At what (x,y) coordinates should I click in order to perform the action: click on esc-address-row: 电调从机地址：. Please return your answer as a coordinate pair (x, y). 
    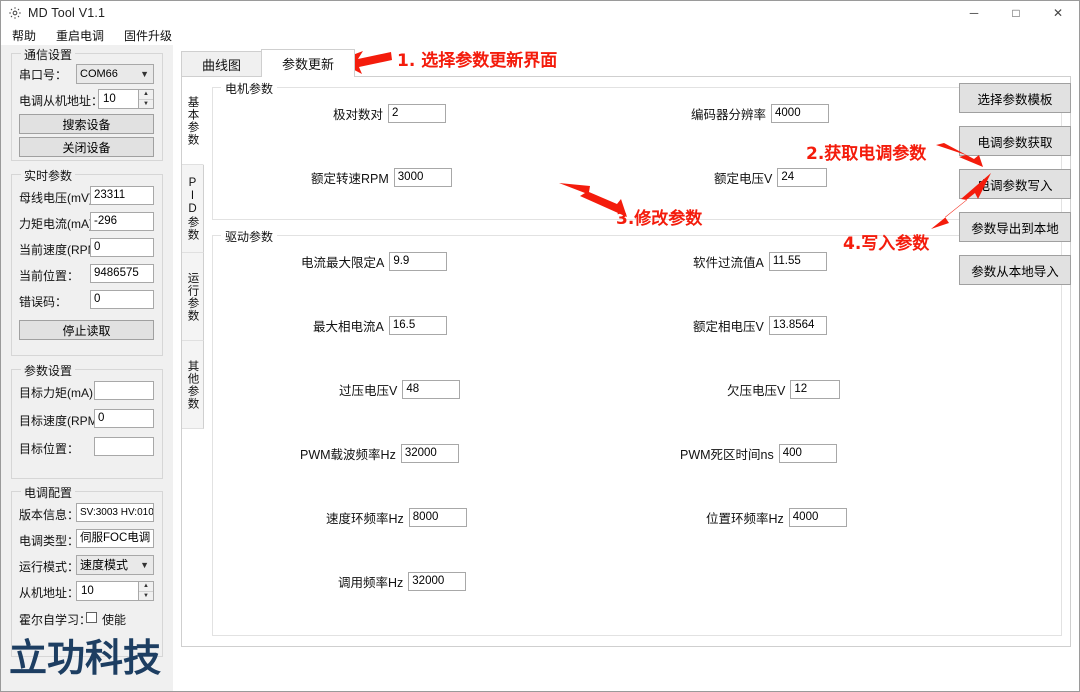
    Looking at the image, I should click on (61, 100).